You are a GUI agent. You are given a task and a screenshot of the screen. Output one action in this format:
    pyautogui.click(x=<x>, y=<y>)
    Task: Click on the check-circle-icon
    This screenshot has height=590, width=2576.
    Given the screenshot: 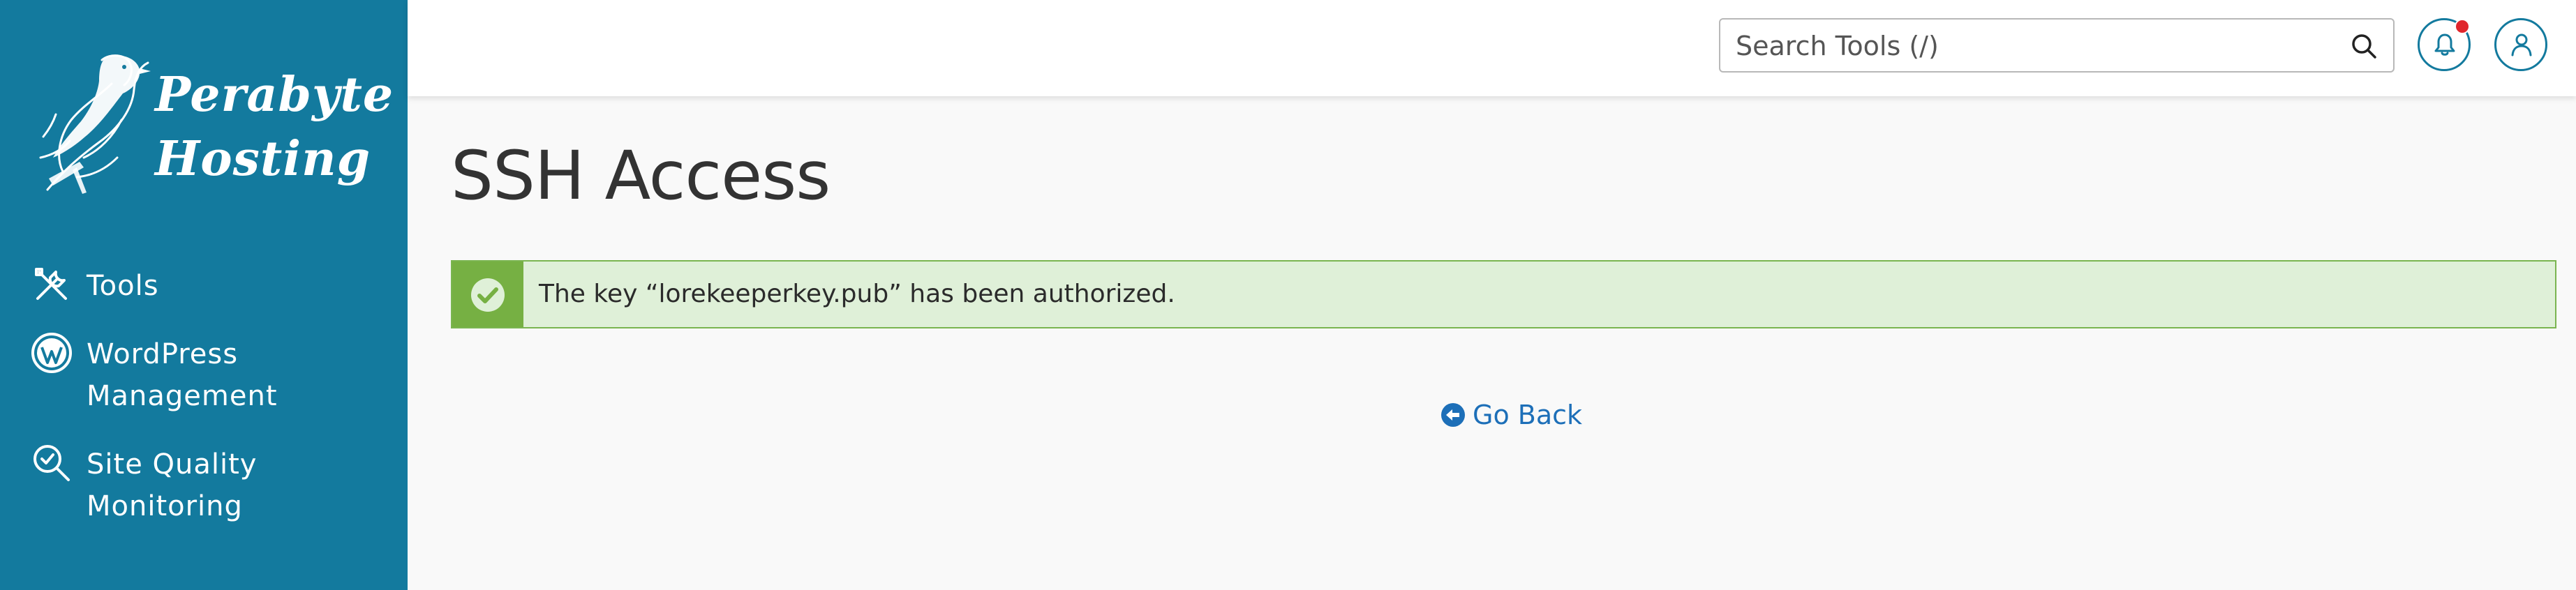 What is the action you would take?
    pyautogui.click(x=488, y=295)
    